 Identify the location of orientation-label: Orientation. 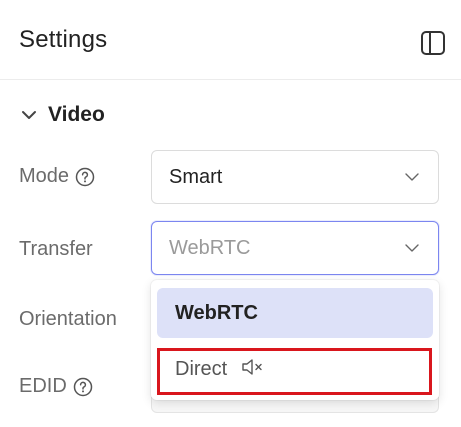
(68, 319).